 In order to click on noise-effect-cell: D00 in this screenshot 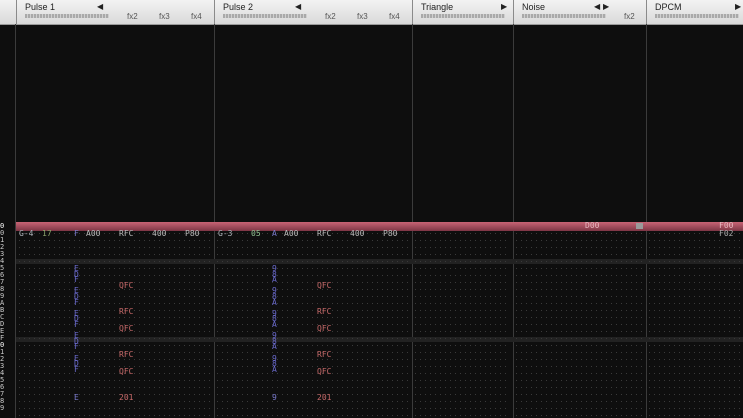, I will do `click(592, 226)`.